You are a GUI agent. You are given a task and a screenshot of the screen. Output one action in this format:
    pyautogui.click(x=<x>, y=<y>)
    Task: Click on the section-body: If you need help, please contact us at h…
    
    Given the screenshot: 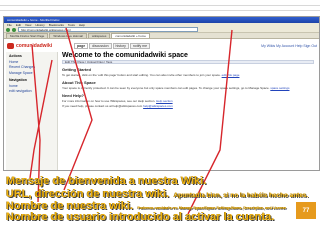 What is the action you would take?
    pyautogui.click(x=102, y=106)
    